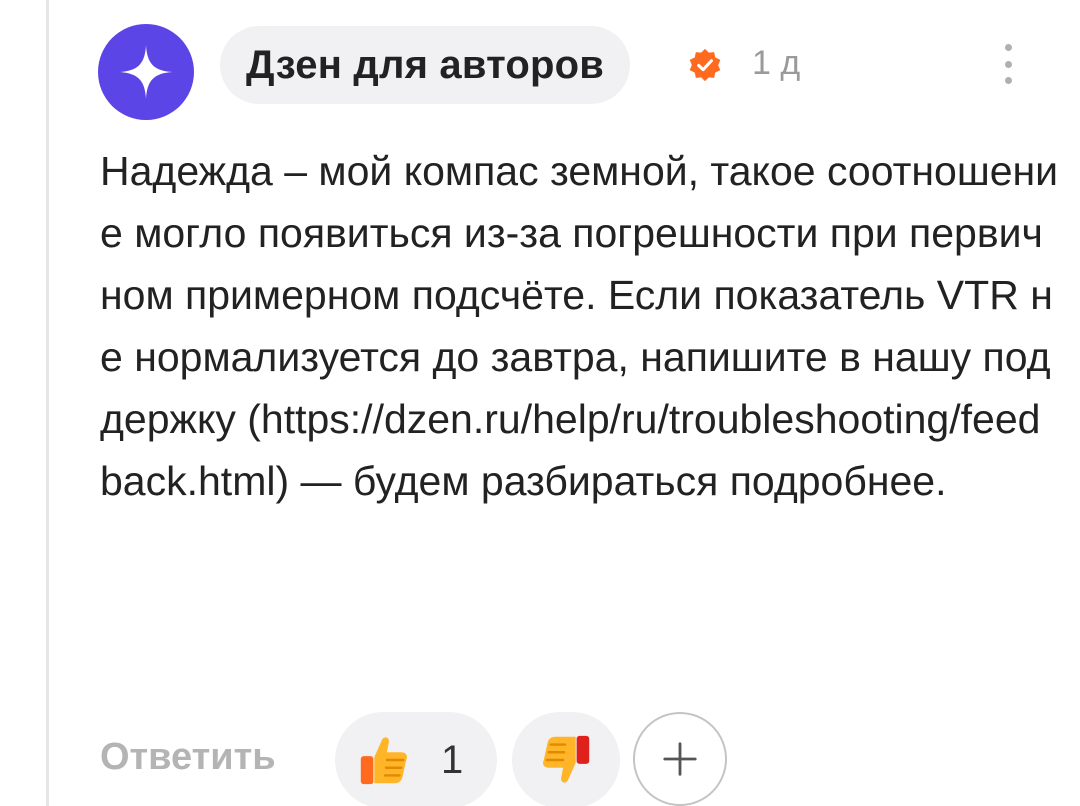 The image size is (1080, 806). What do you see at coordinates (776, 63) in the screenshot?
I see `comment-time: 1 д` at bounding box center [776, 63].